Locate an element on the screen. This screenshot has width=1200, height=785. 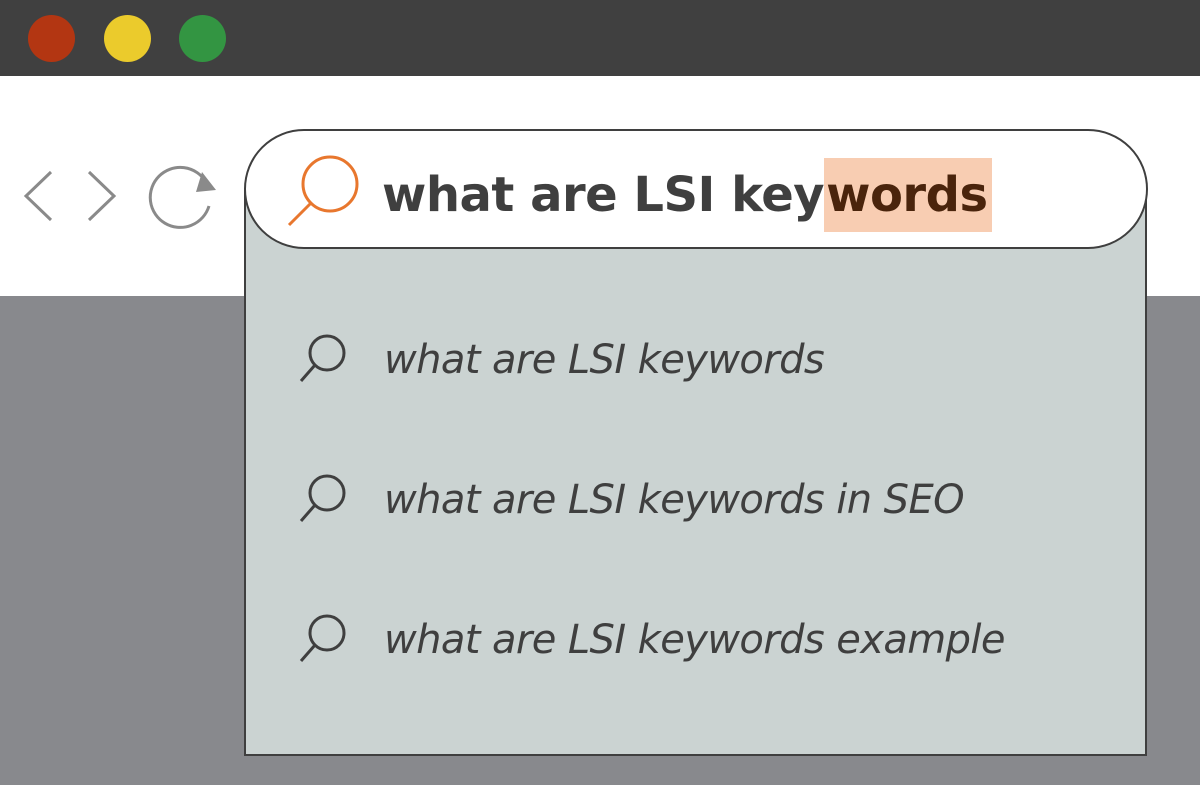
suggestion-text: what are LSI keywords example is located at coordinates (695, 640).